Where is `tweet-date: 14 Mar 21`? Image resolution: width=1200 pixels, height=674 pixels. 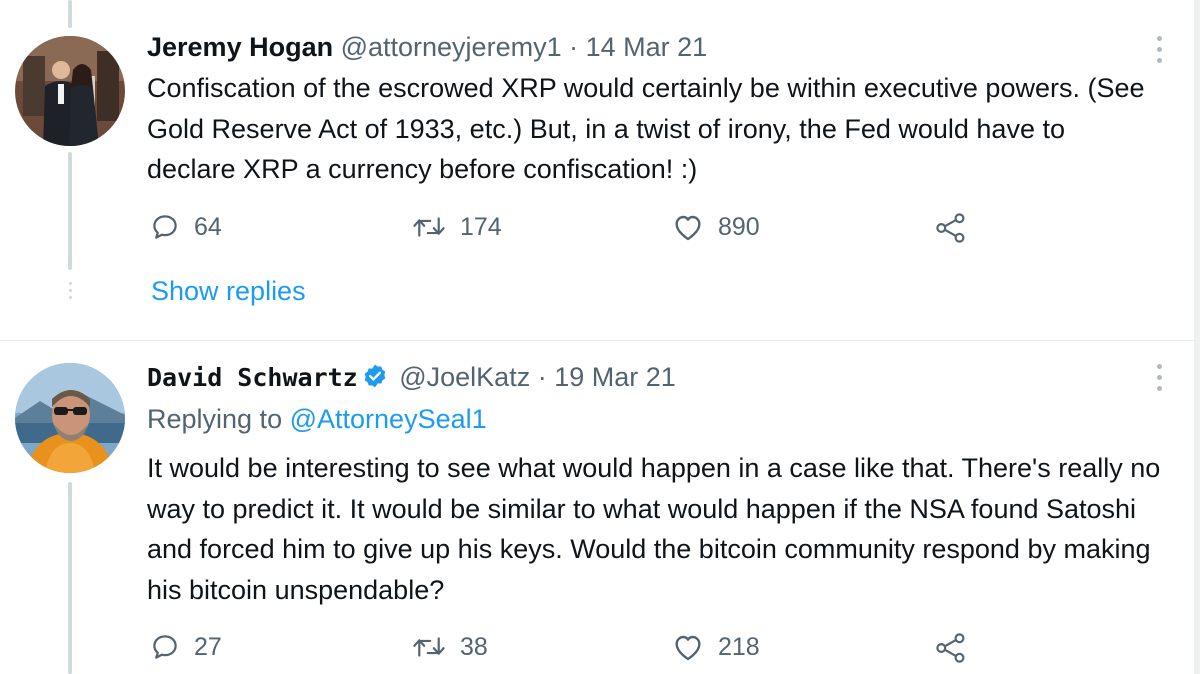
tweet-date: 14 Mar 21 is located at coordinates (647, 47).